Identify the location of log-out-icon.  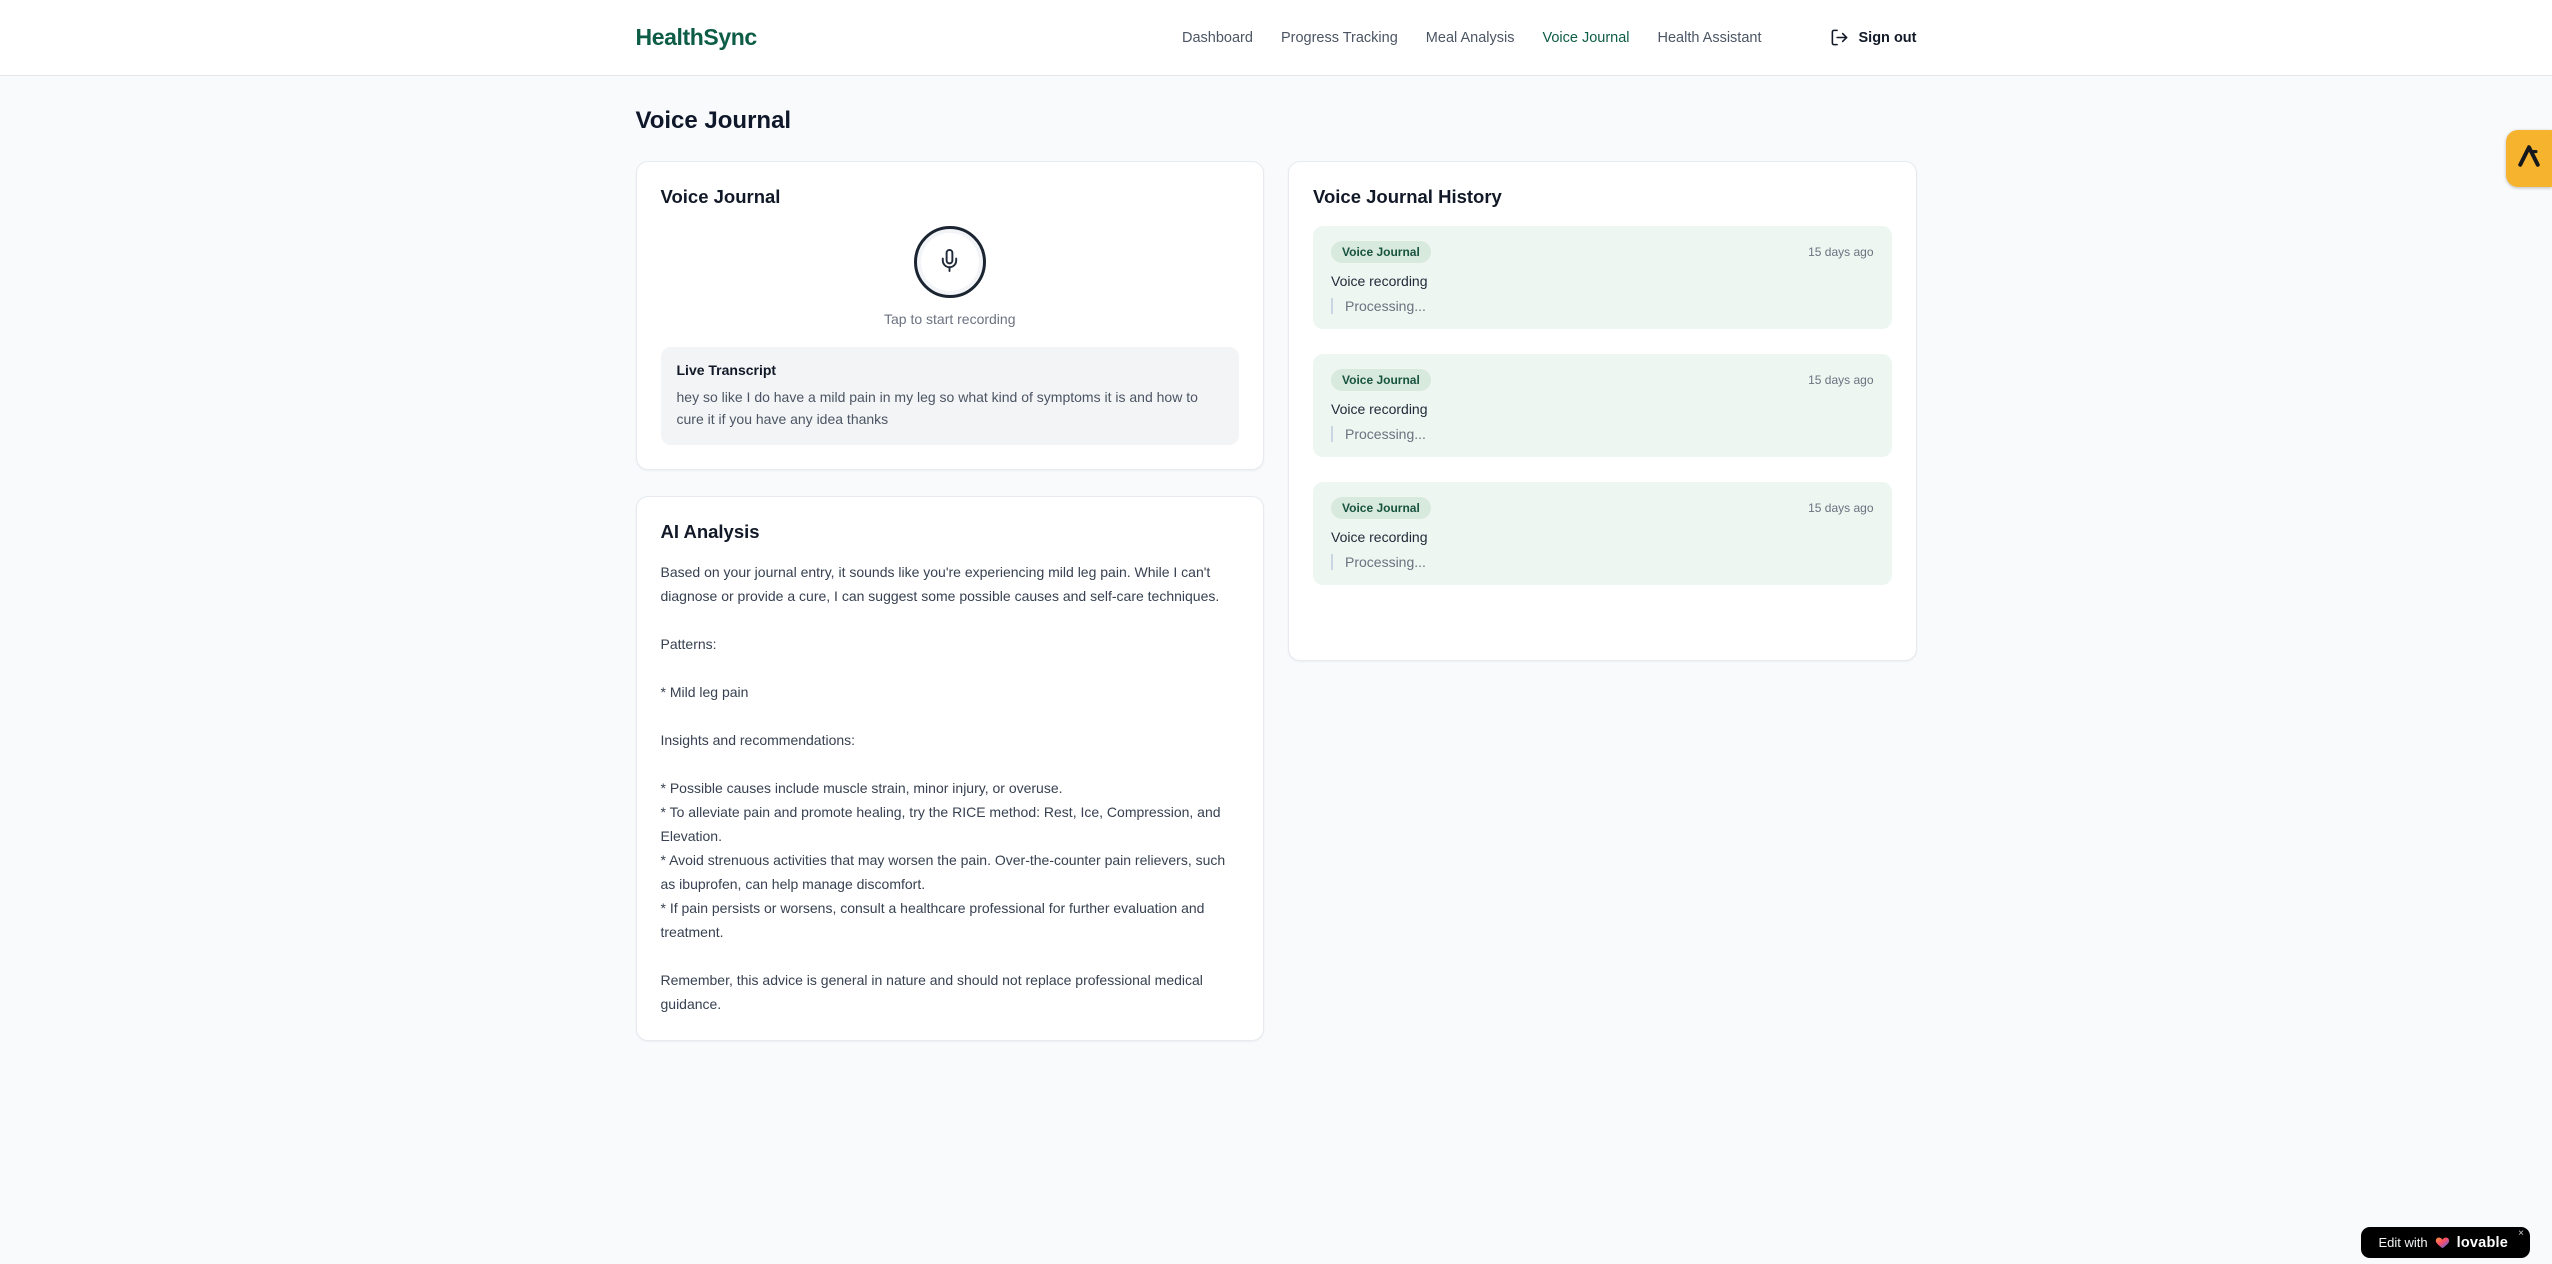
(1839, 37).